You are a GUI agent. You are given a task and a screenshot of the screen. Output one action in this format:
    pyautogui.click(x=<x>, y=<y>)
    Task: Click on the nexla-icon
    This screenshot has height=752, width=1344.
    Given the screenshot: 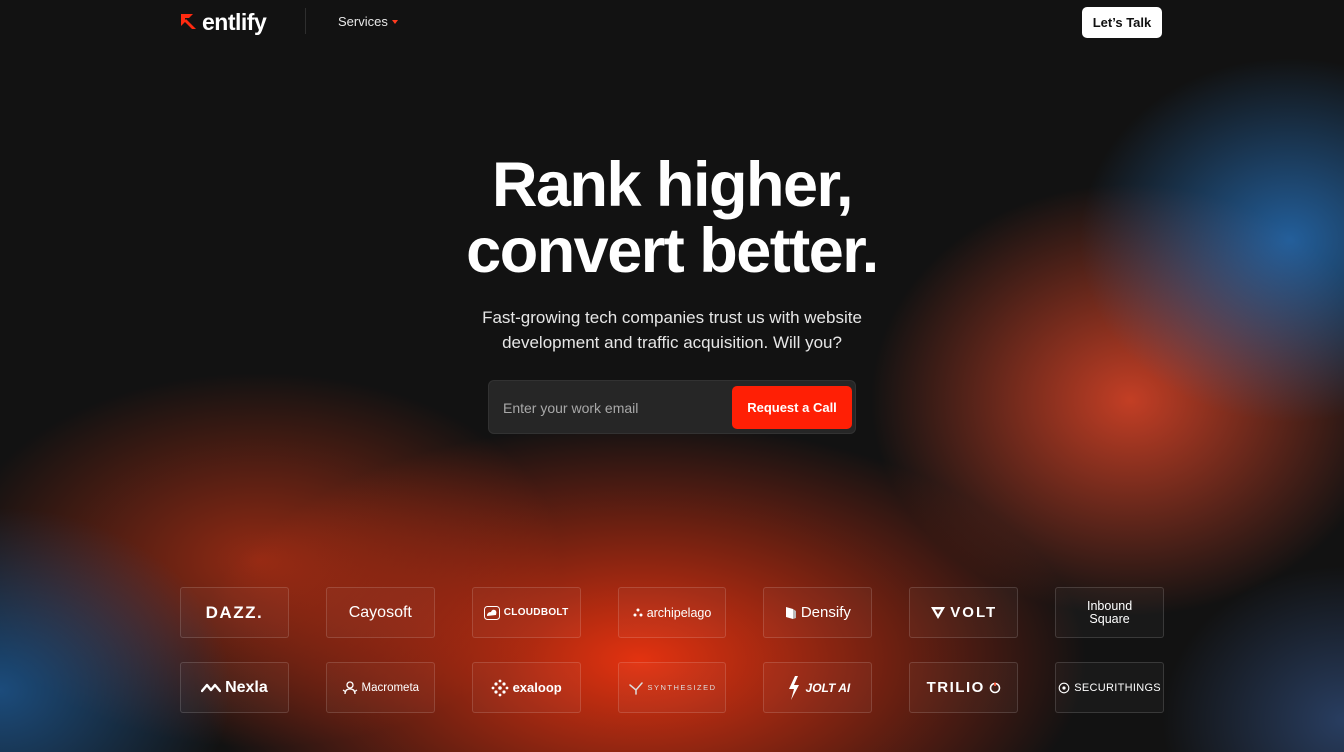 What is the action you would take?
    pyautogui.click(x=211, y=688)
    